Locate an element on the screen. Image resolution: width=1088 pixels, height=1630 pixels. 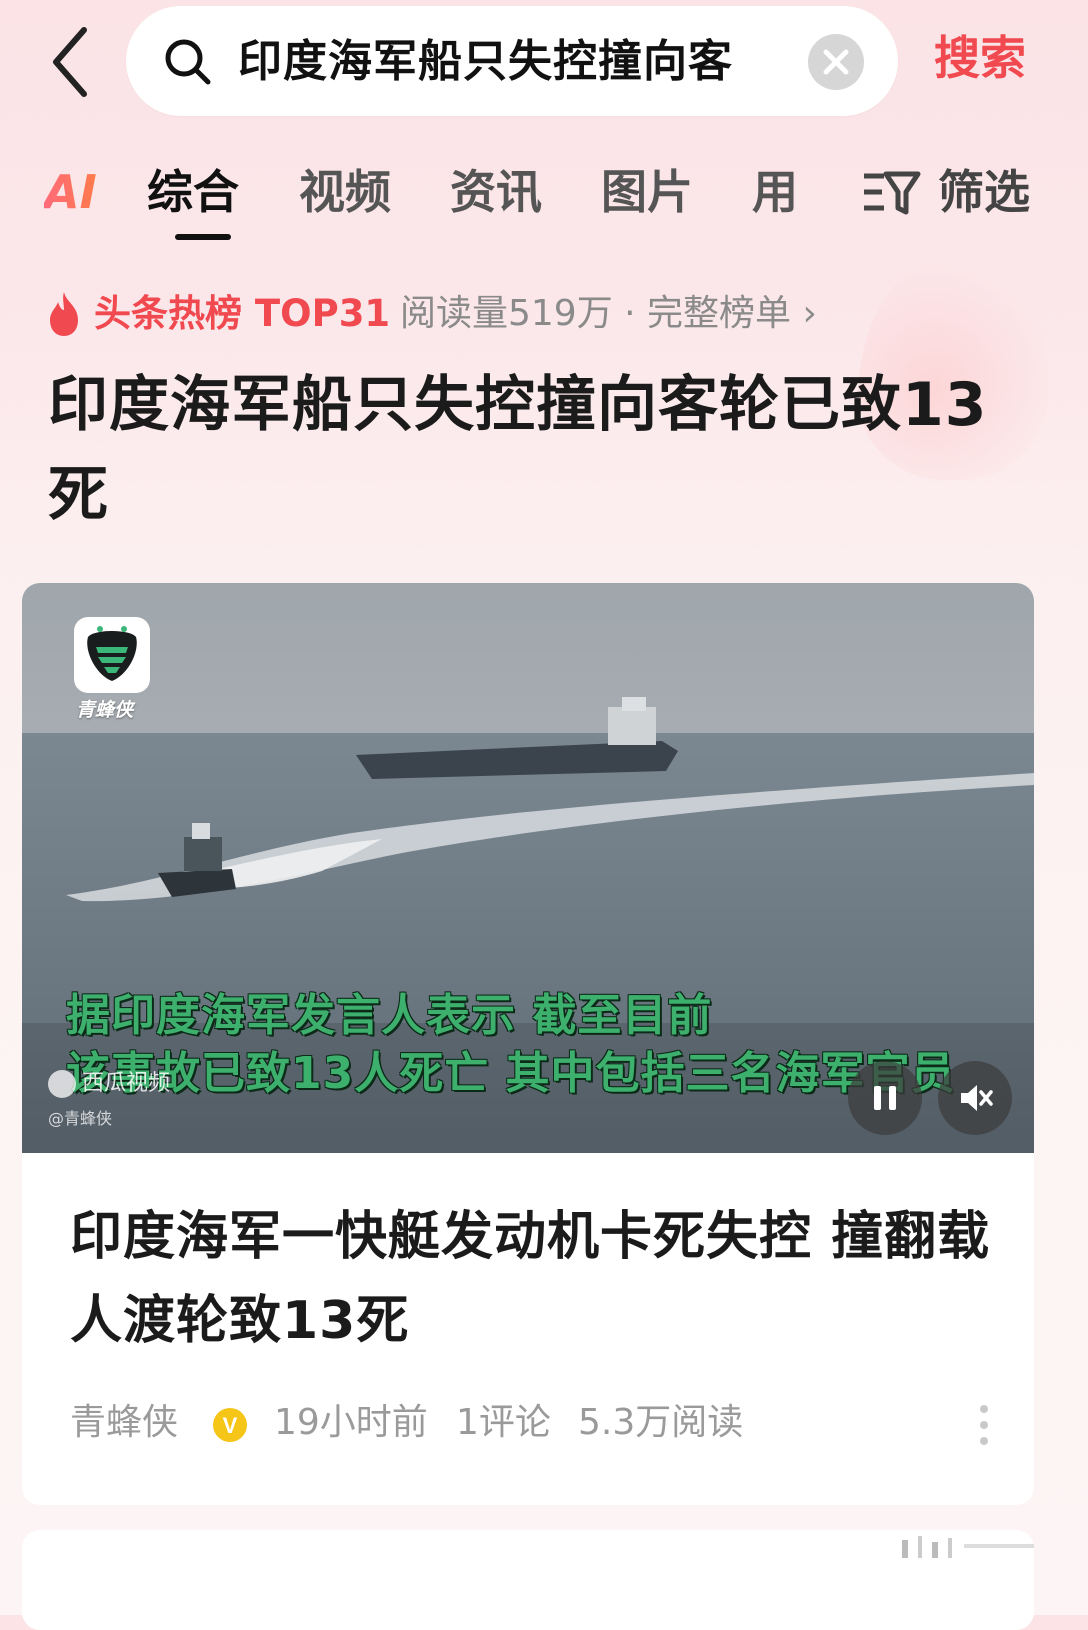
pause-button is located at coordinates (885, 1098).